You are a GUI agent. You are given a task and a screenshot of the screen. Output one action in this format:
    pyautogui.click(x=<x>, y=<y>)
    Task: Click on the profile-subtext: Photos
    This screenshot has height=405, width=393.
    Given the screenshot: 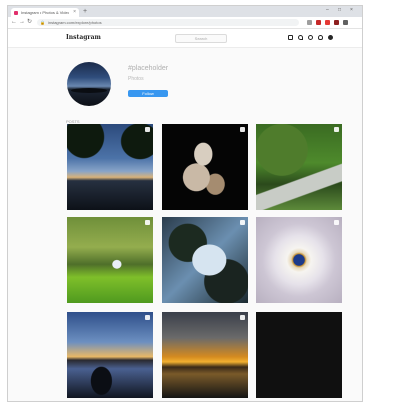 What is the action you would take?
    pyautogui.click(x=136, y=79)
    